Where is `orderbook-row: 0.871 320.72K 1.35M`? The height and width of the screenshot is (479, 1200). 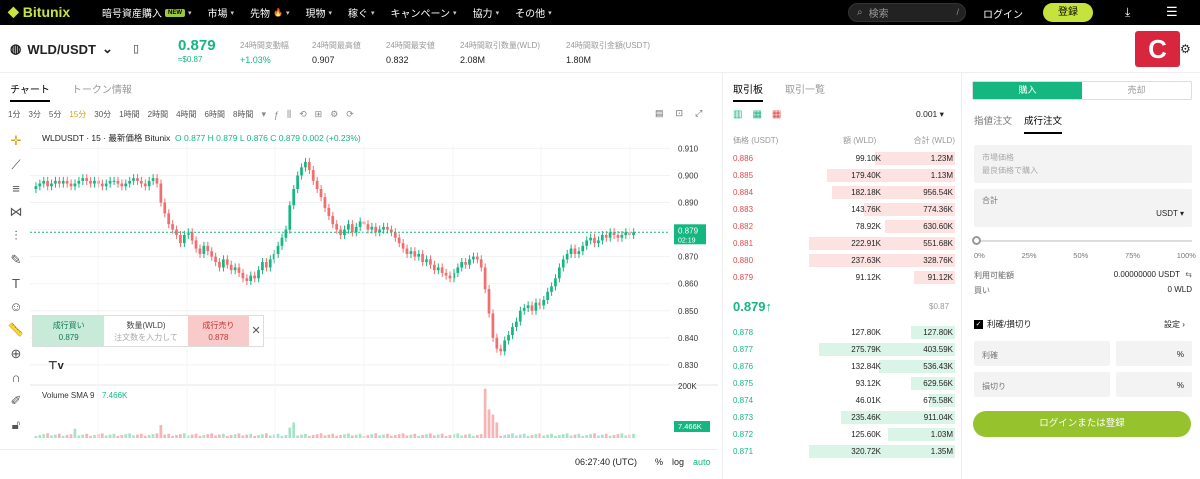 orderbook-row: 0.871 320.72K 1.35M is located at coordinates (842, 451).